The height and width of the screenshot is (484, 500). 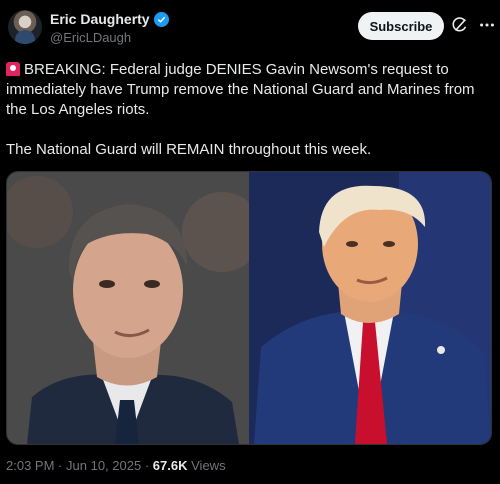 I want to click on author-name-row: Eric Daugherty, so click(x=109, y=19).